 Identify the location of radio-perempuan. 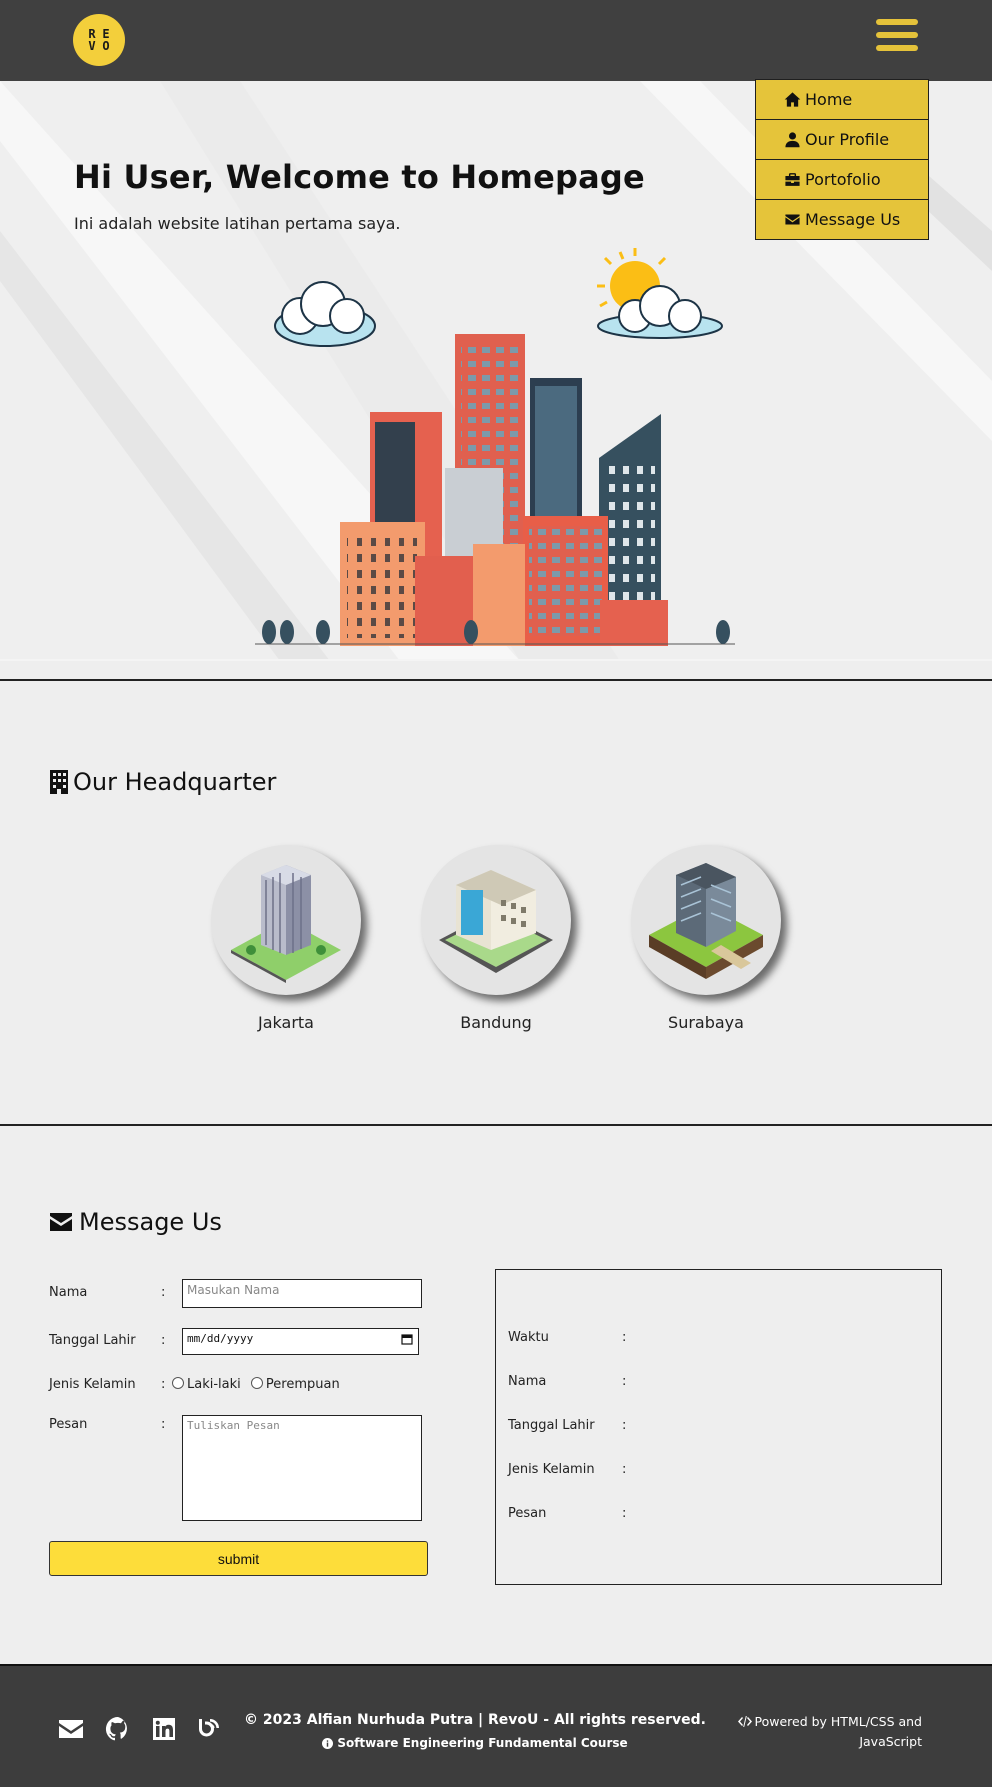
(256, 1383).